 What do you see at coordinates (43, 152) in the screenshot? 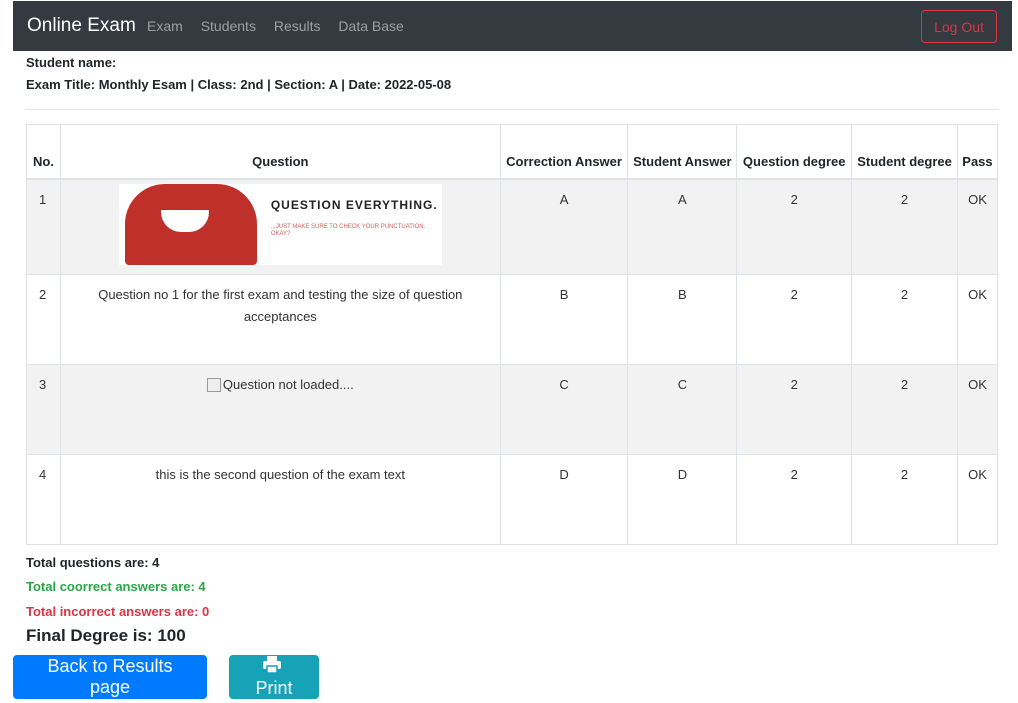
I see `col-no: No.` at bounding box center [43, 152].